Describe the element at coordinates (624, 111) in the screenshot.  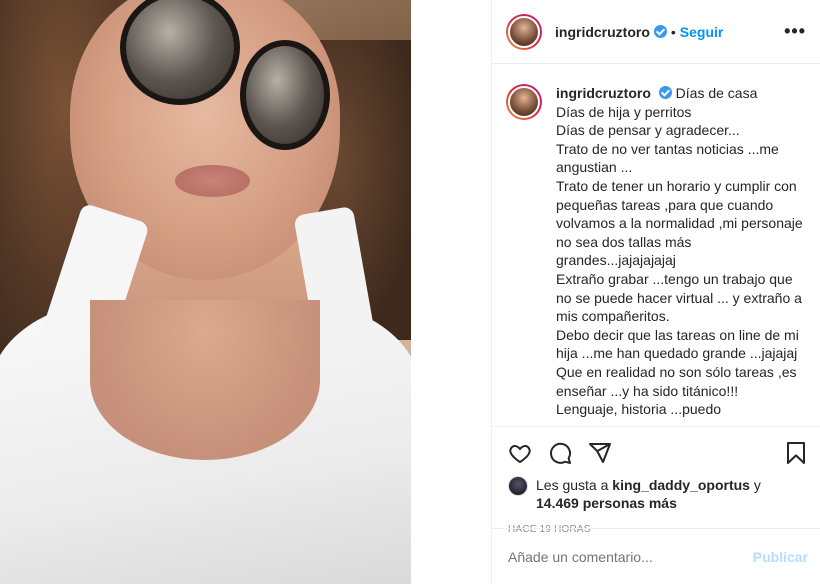
I see `caption-line: Días de hija y perritos` at that location.